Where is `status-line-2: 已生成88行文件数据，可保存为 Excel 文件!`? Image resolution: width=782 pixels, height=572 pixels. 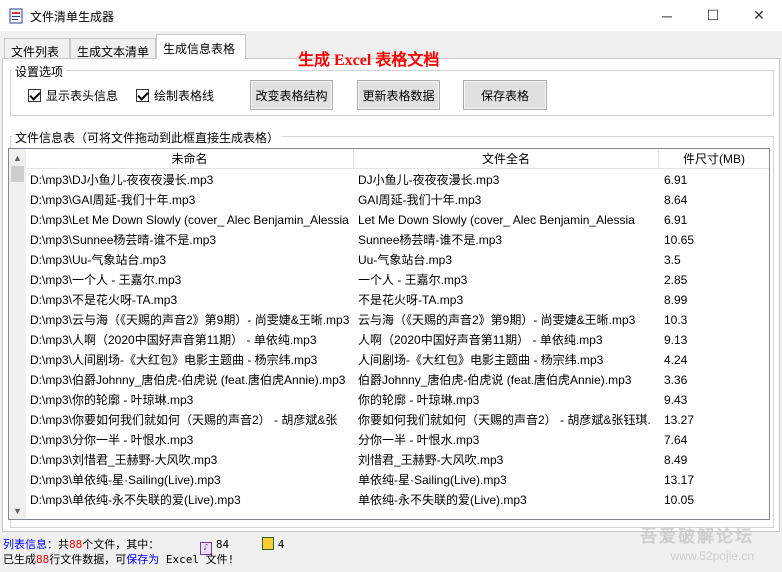
status-line-2: 已生成88行文件数据，可保存为 Excel 文件! is located at coordinates (118, 559).